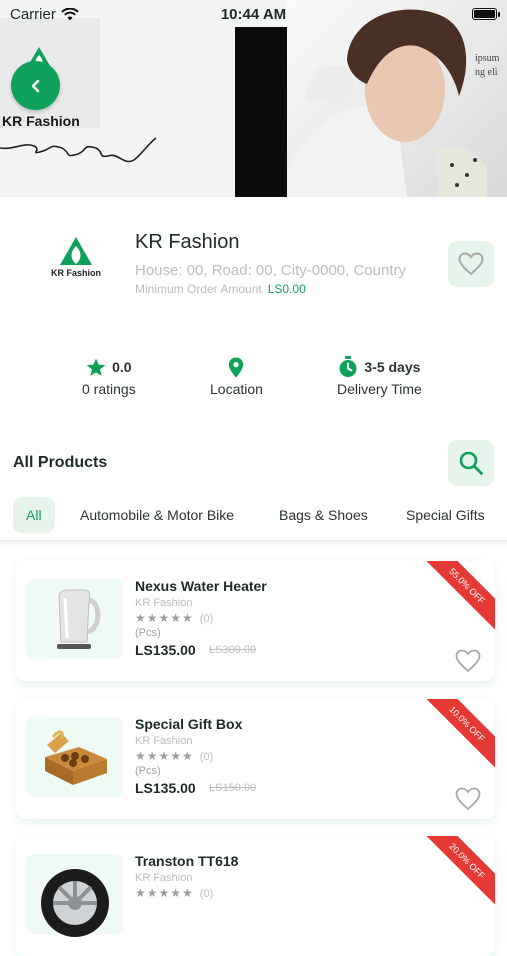 The width and height of the screenshot is (507, 956). What do you see at coordinates (109, 376) in the screenshot?
I see `rating-stat: 0.0 0 ratings` at bounding box center [109, 376].